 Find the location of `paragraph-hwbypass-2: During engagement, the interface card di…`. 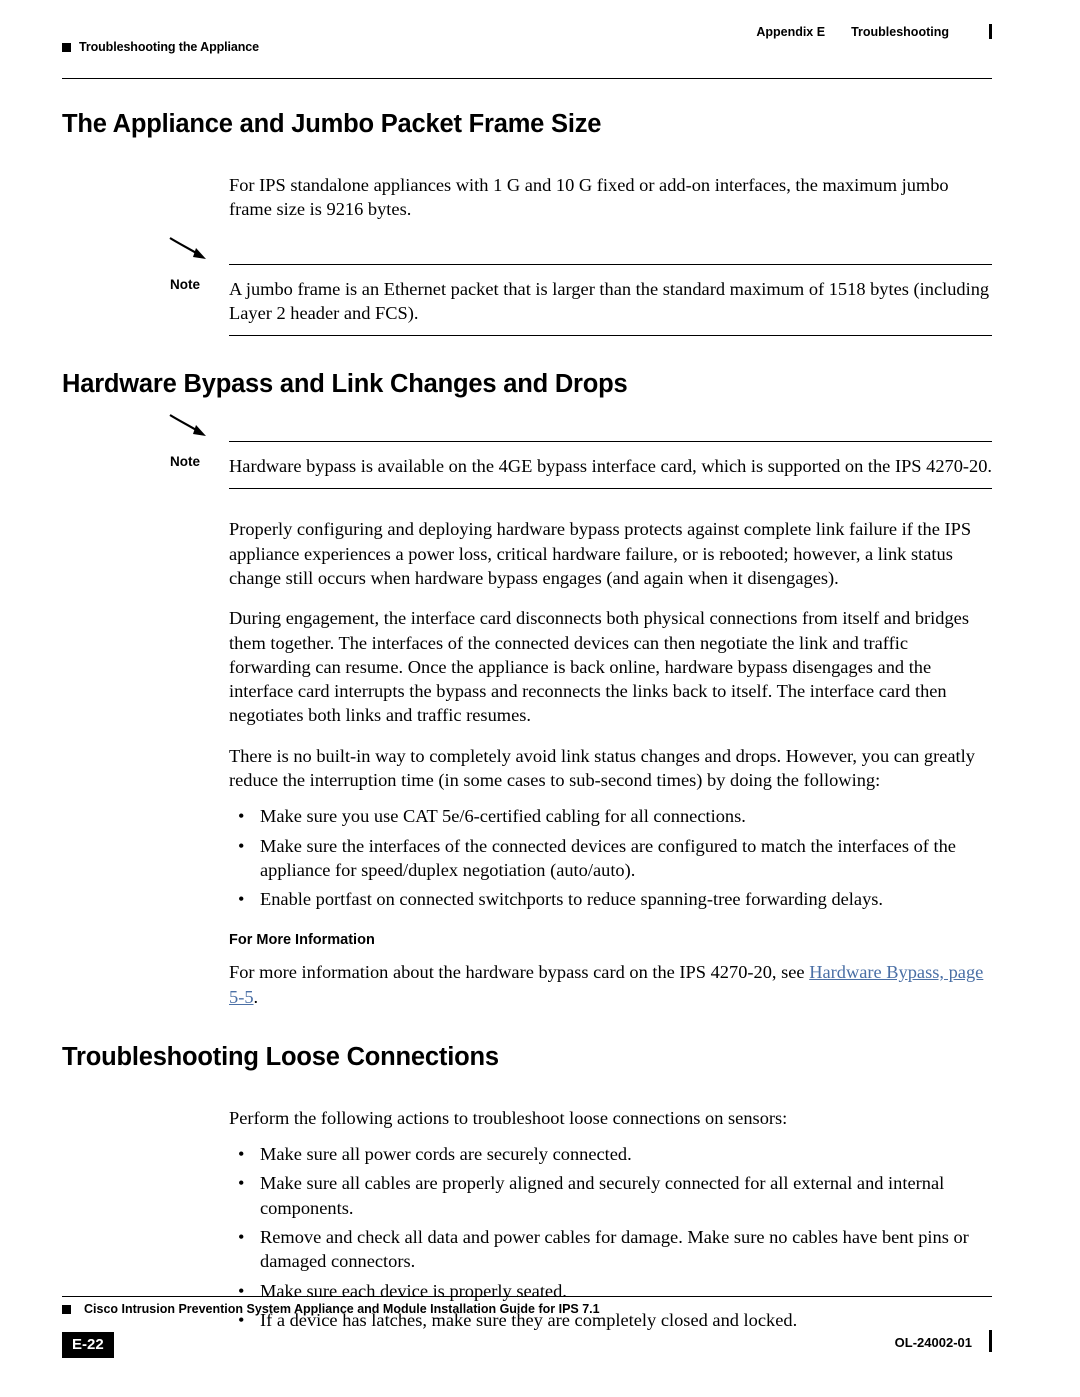

paragraph-hwbypass-2: During engagement, the interface card di… is located at coordinates (599, 667).